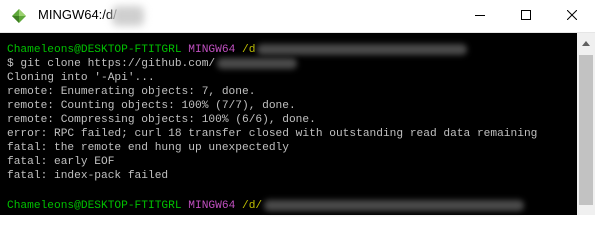  What do you see at coordinates (19, 16) in the screenshot?
I see `mingw-app-icon` at bounding box center [19, 16].